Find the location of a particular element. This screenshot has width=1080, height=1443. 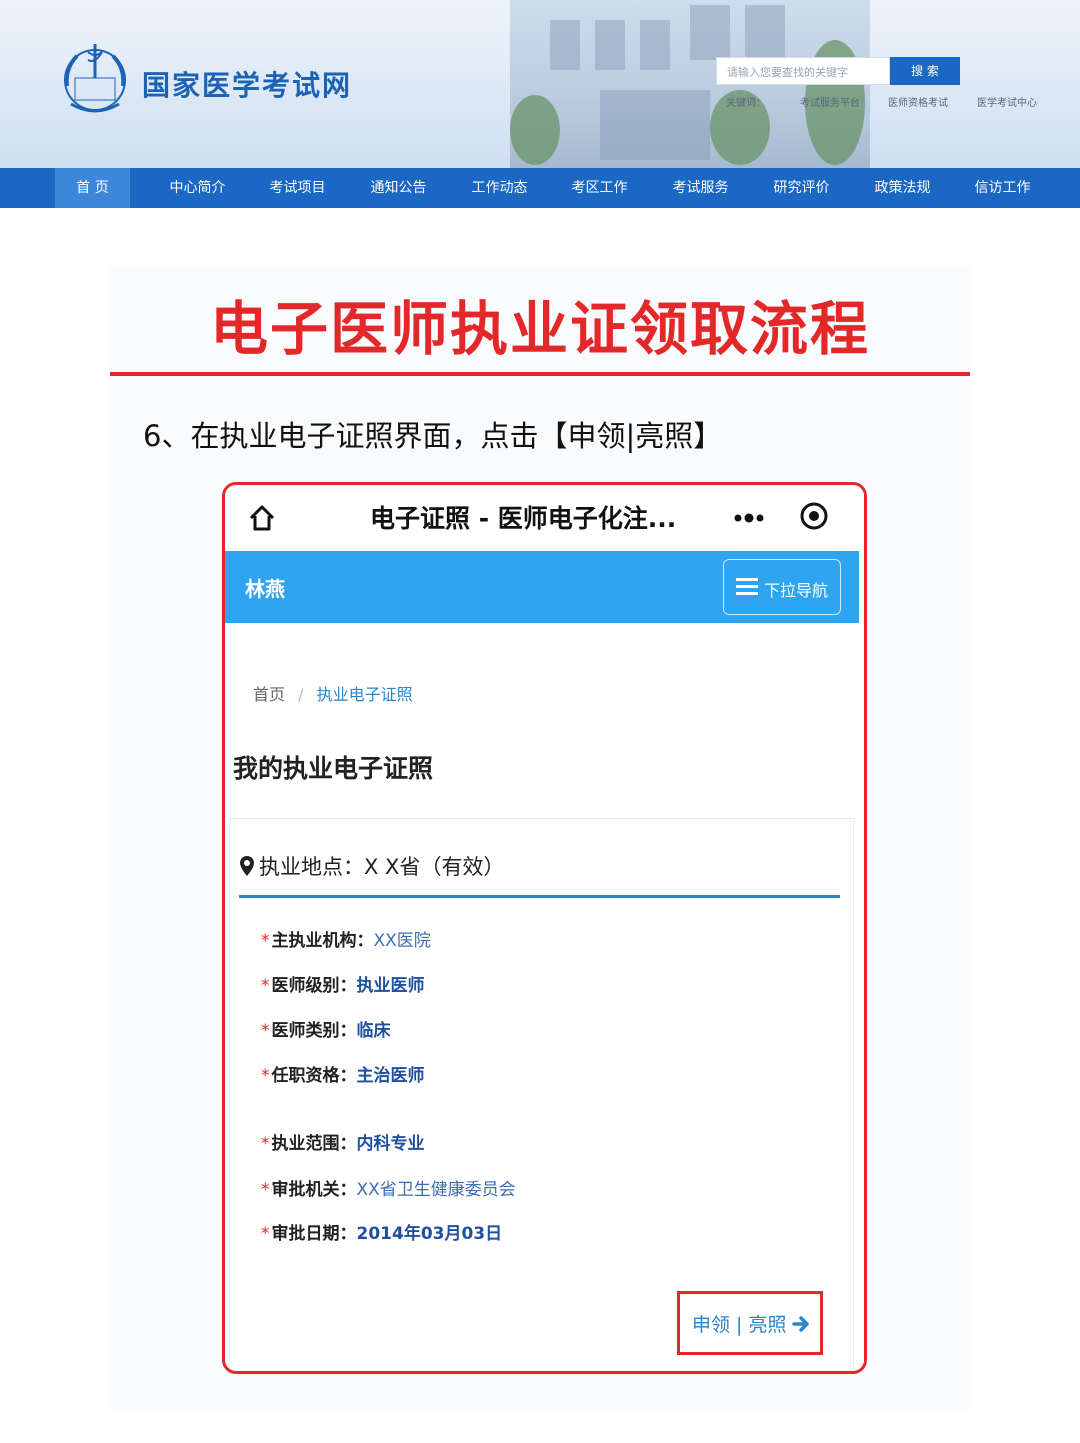

field-scope: * 执业范围：内科专业 is located at coordinates (343, 1141).